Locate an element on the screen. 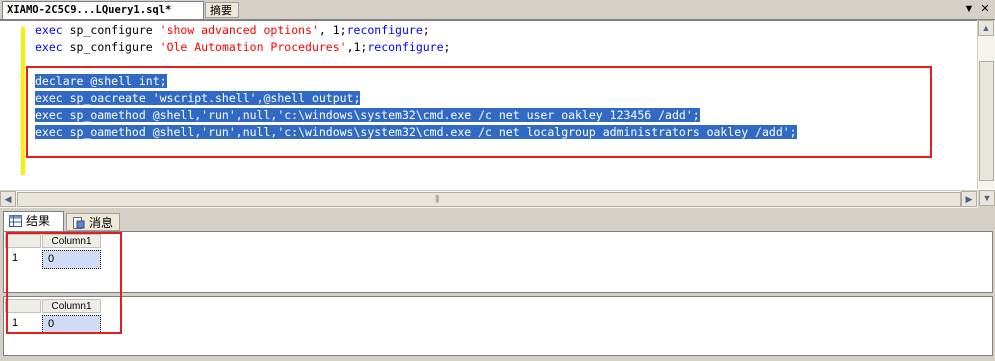 The height and width of the screenshot is (361, 995). editor-horizontal-scrollbar: ◀ ||| ▶ is located at coordinates (489, 199).